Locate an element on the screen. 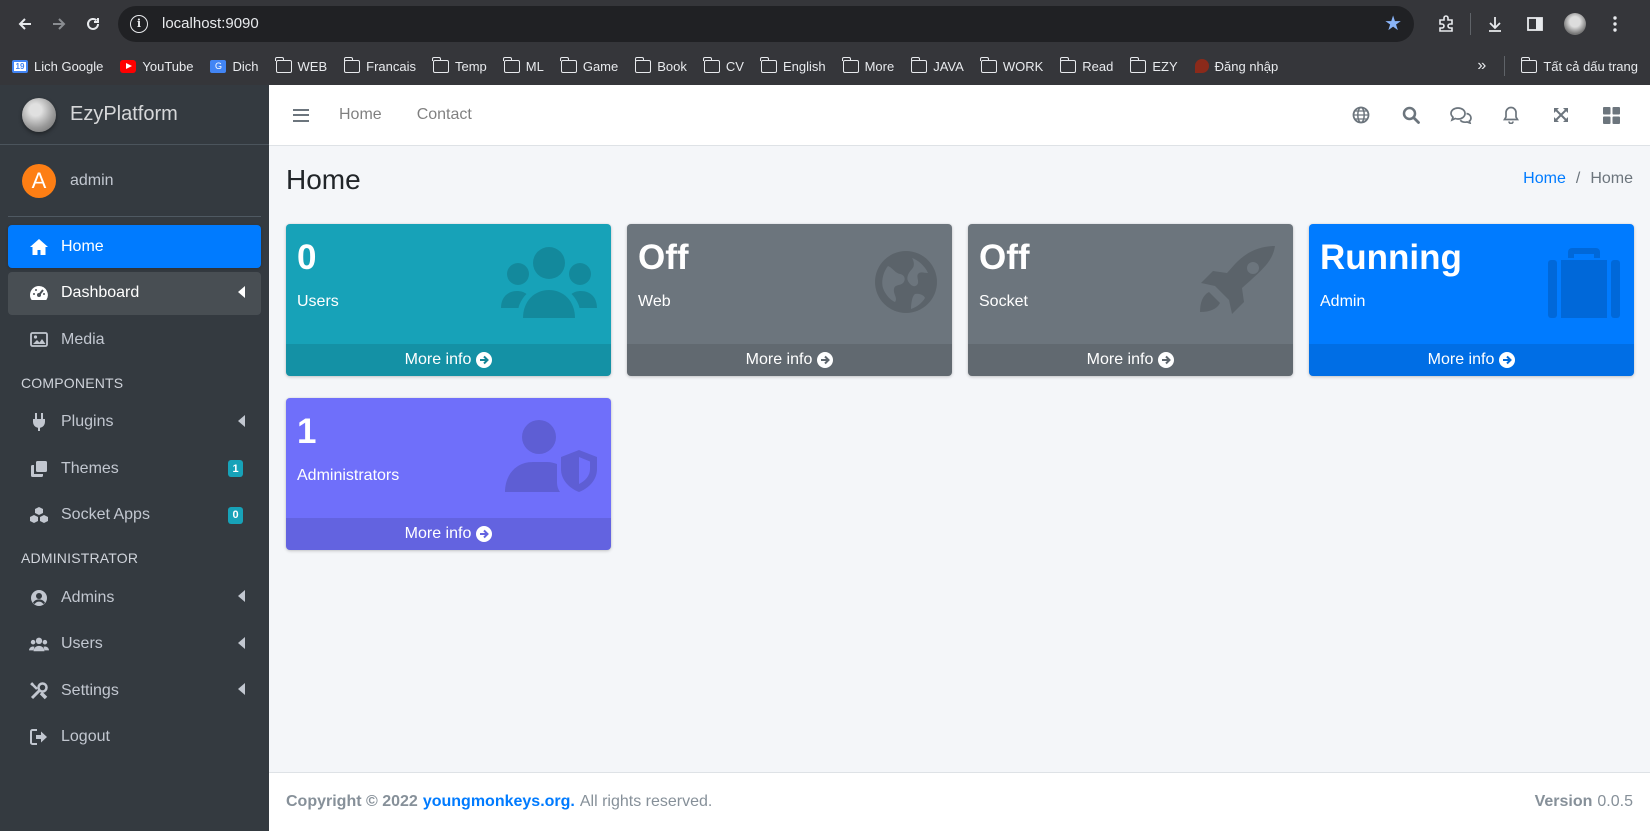  bookmark-label: Read is located at coordinates (1098, 66).